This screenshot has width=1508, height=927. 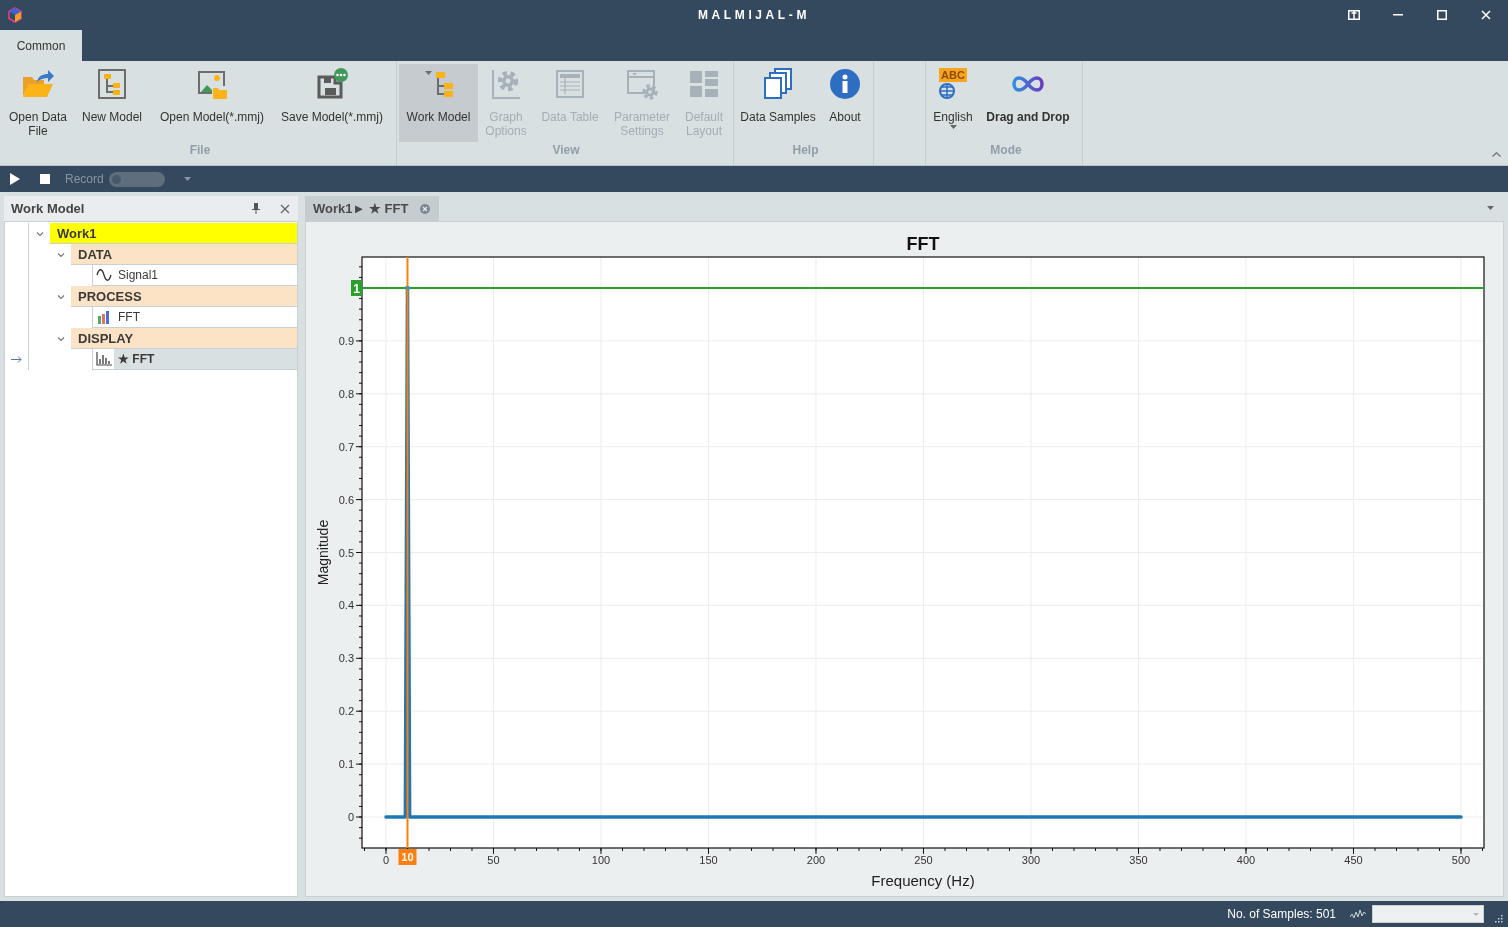 What do you see at coordinates (704, 84) in the screenshot?
I see `grid-layout-icon` at bounding box center [704, 84].